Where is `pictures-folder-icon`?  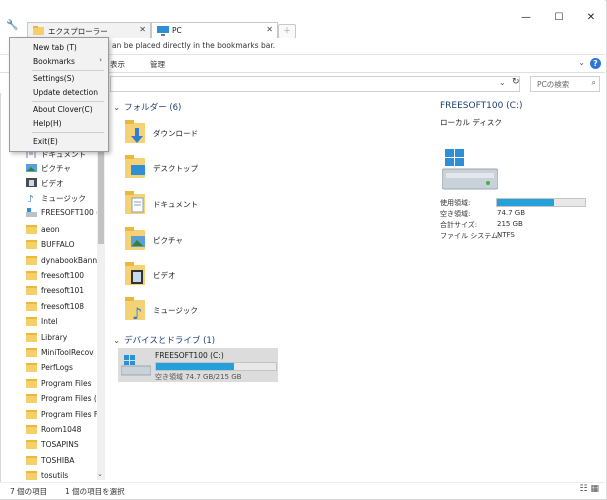
pictures-folder-icon is located at coordinates (135, 238).